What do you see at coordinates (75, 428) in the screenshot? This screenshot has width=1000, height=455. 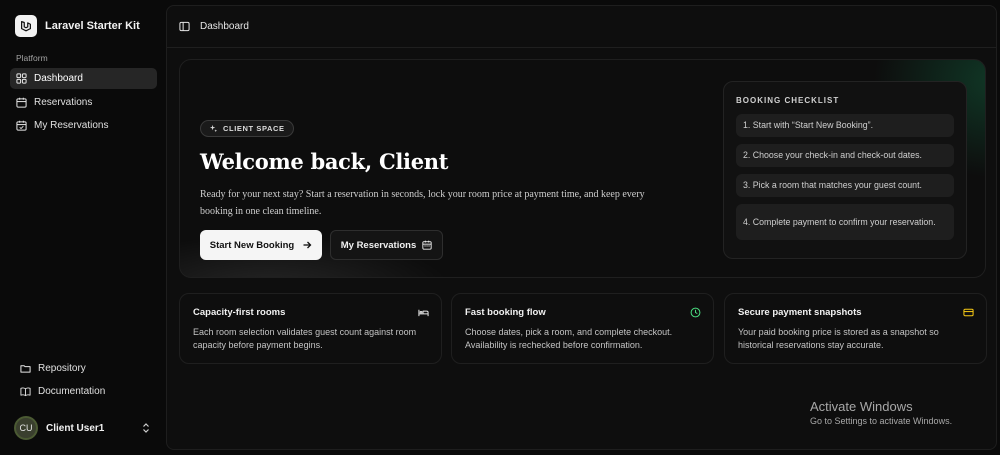 I see `user-name: Client User1` at bounding box center [75, 428].